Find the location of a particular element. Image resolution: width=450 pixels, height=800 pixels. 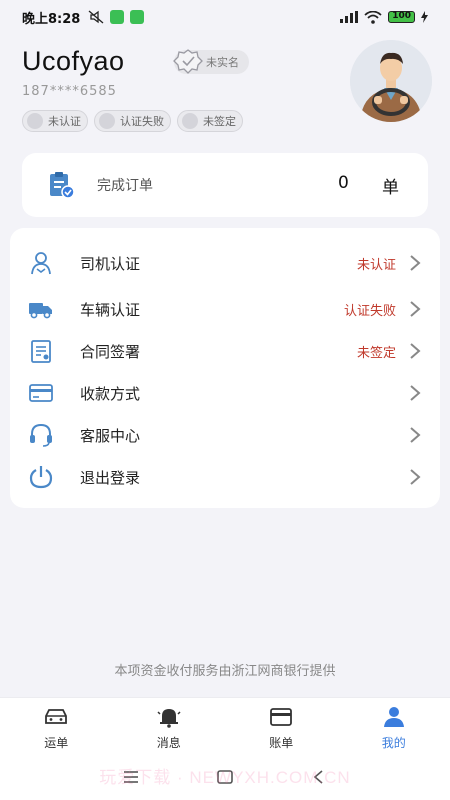

mute-icon is located at coordinates (96, 17).